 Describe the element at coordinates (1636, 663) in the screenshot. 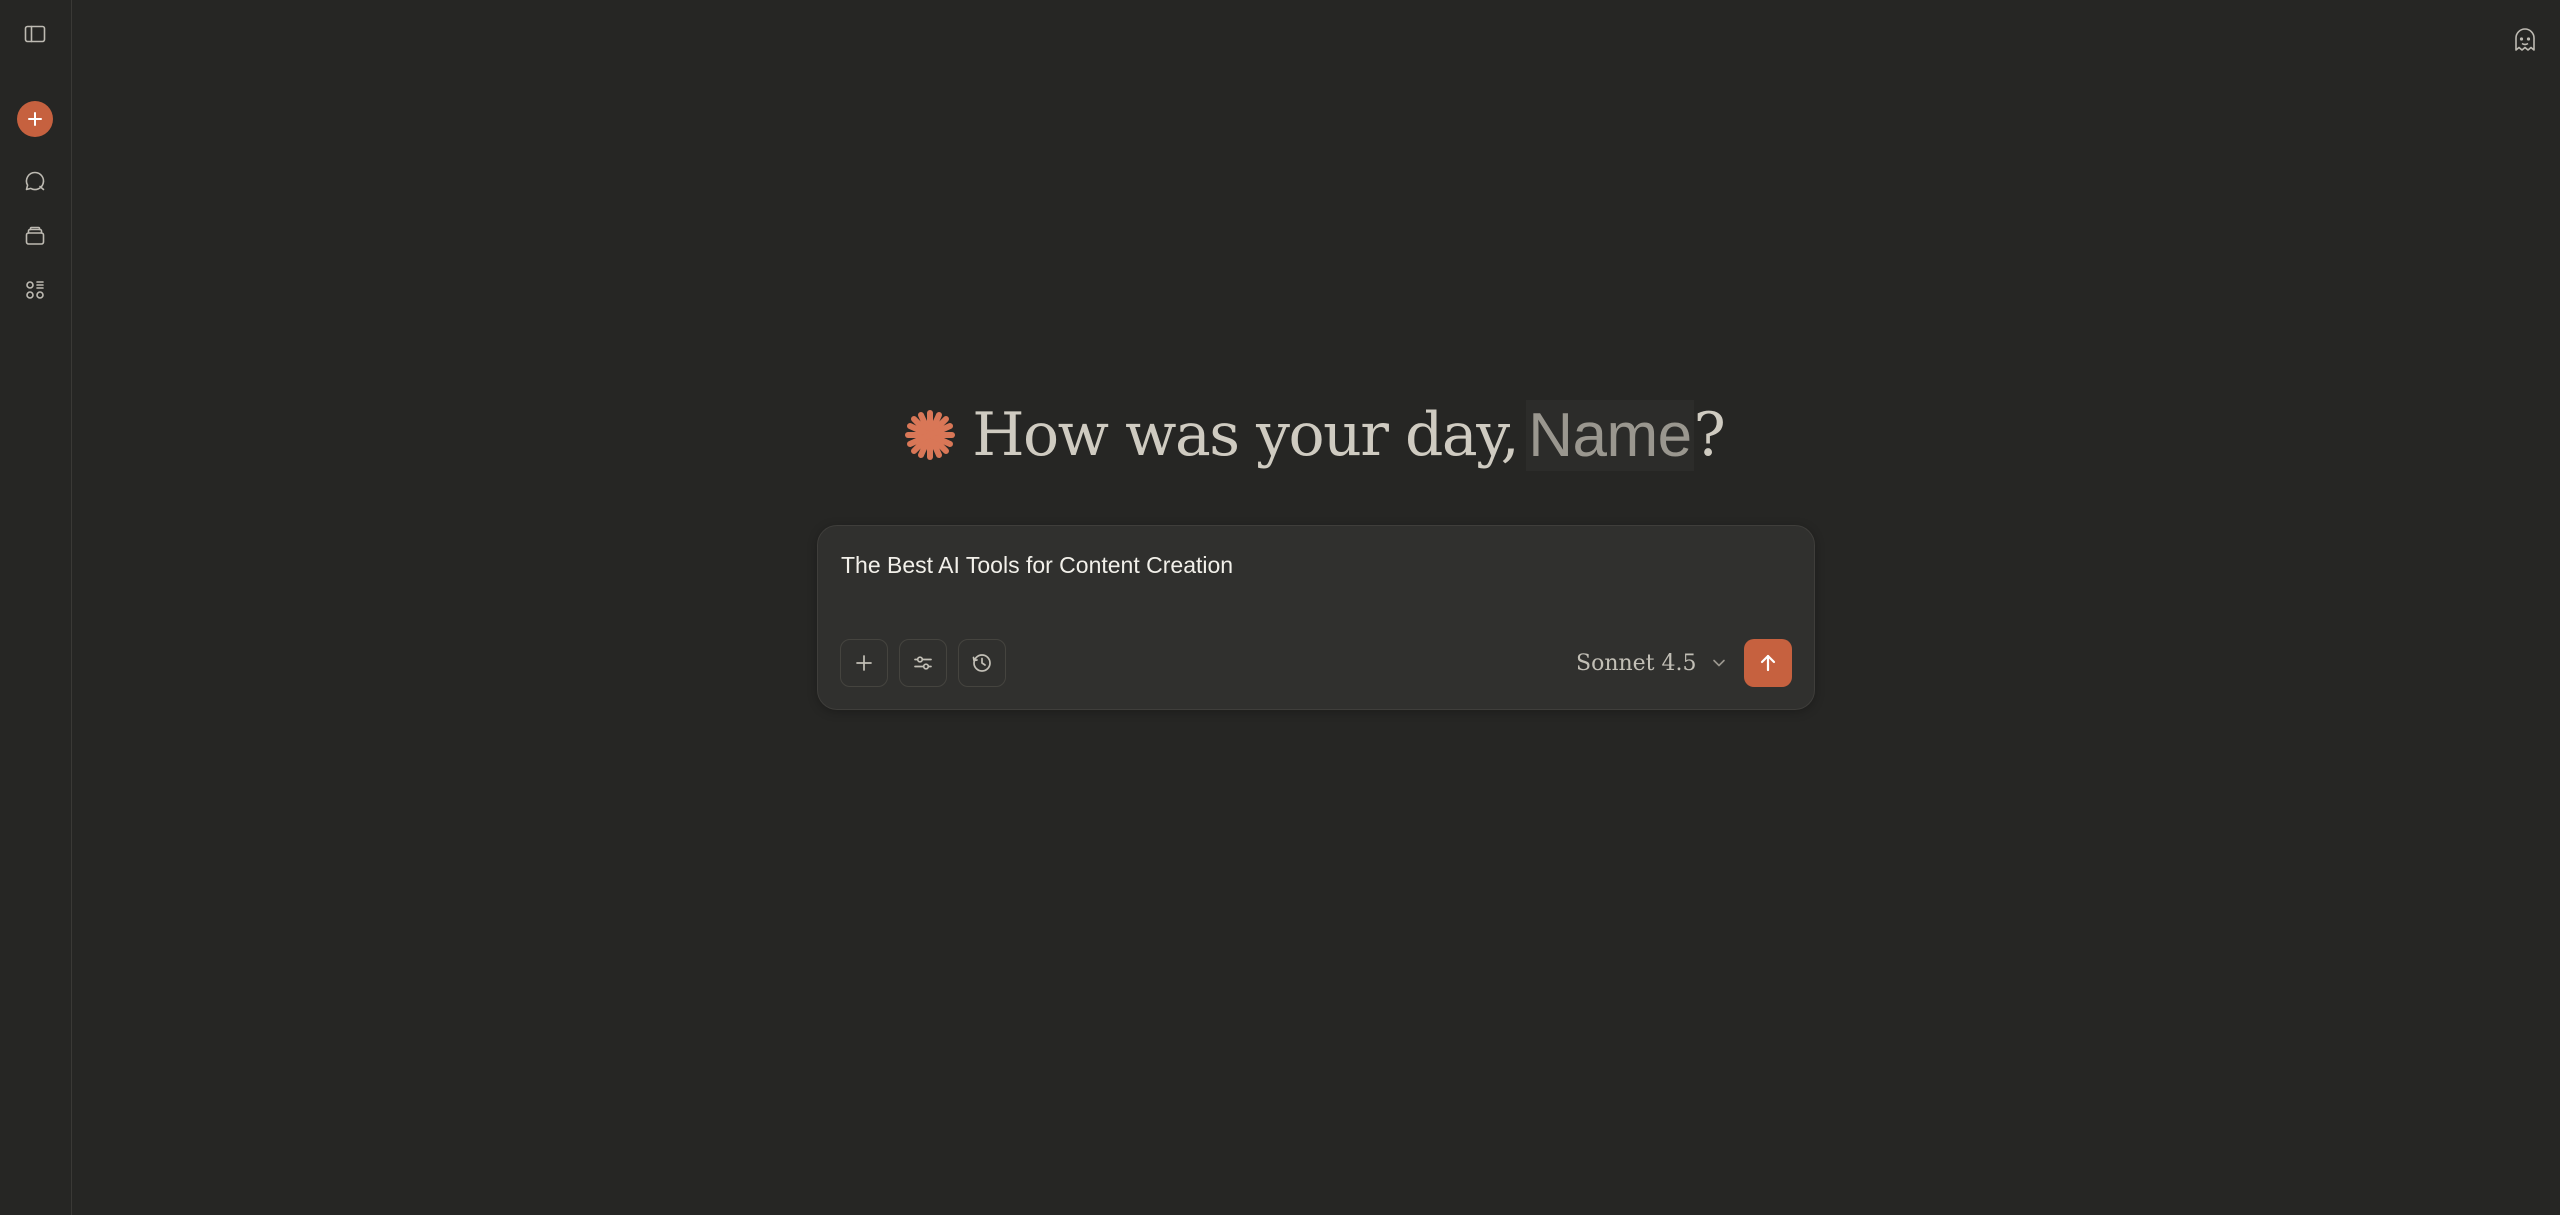

I see `model-label: Sonnet 4.5` at that location.